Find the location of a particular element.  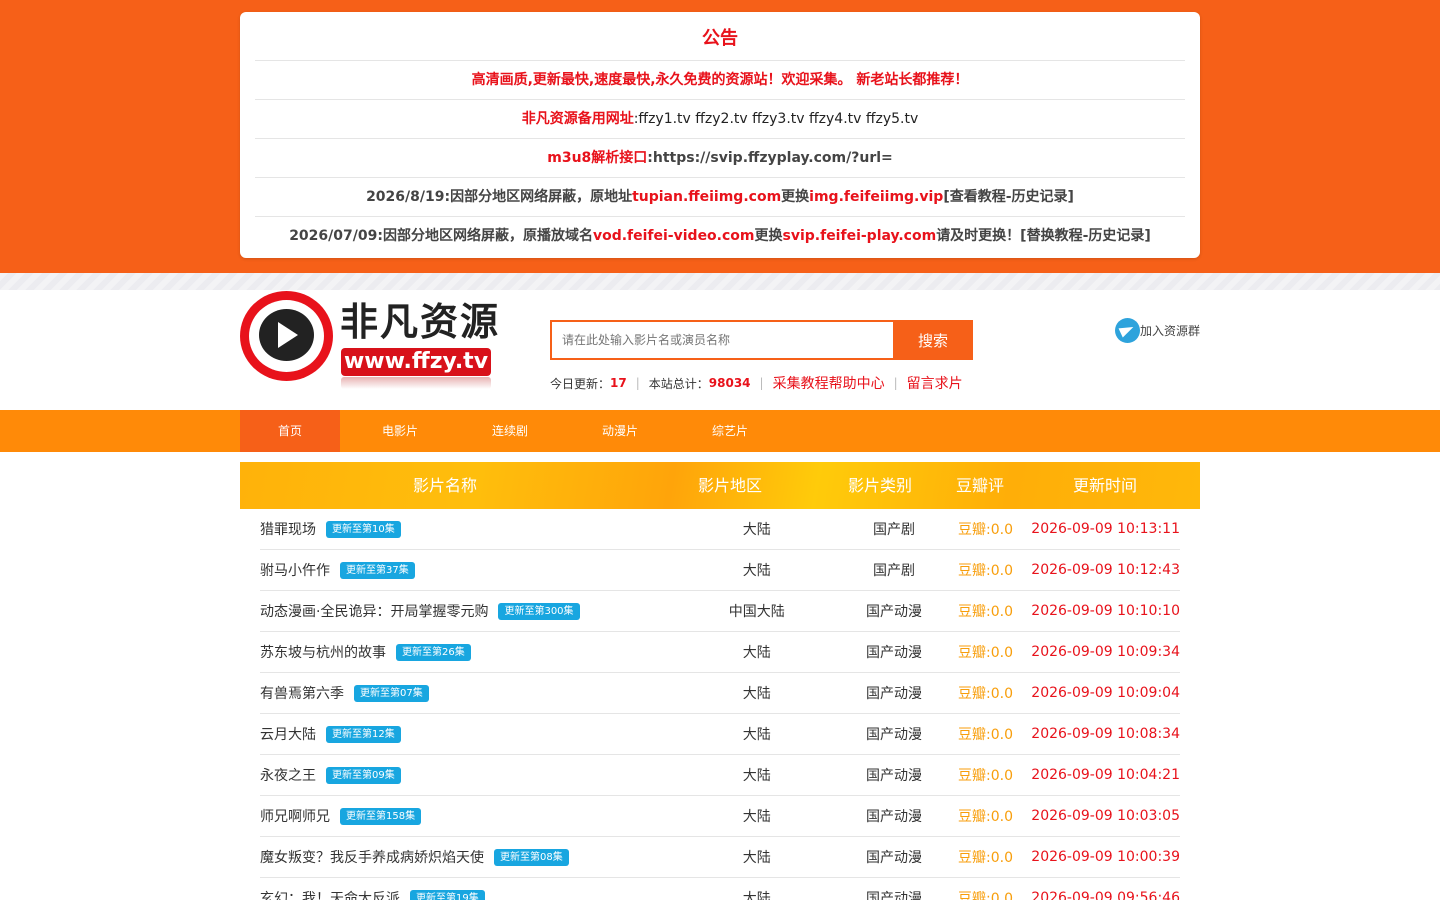

nav-anime: 动漫片 is located at coordinates (620, 431).